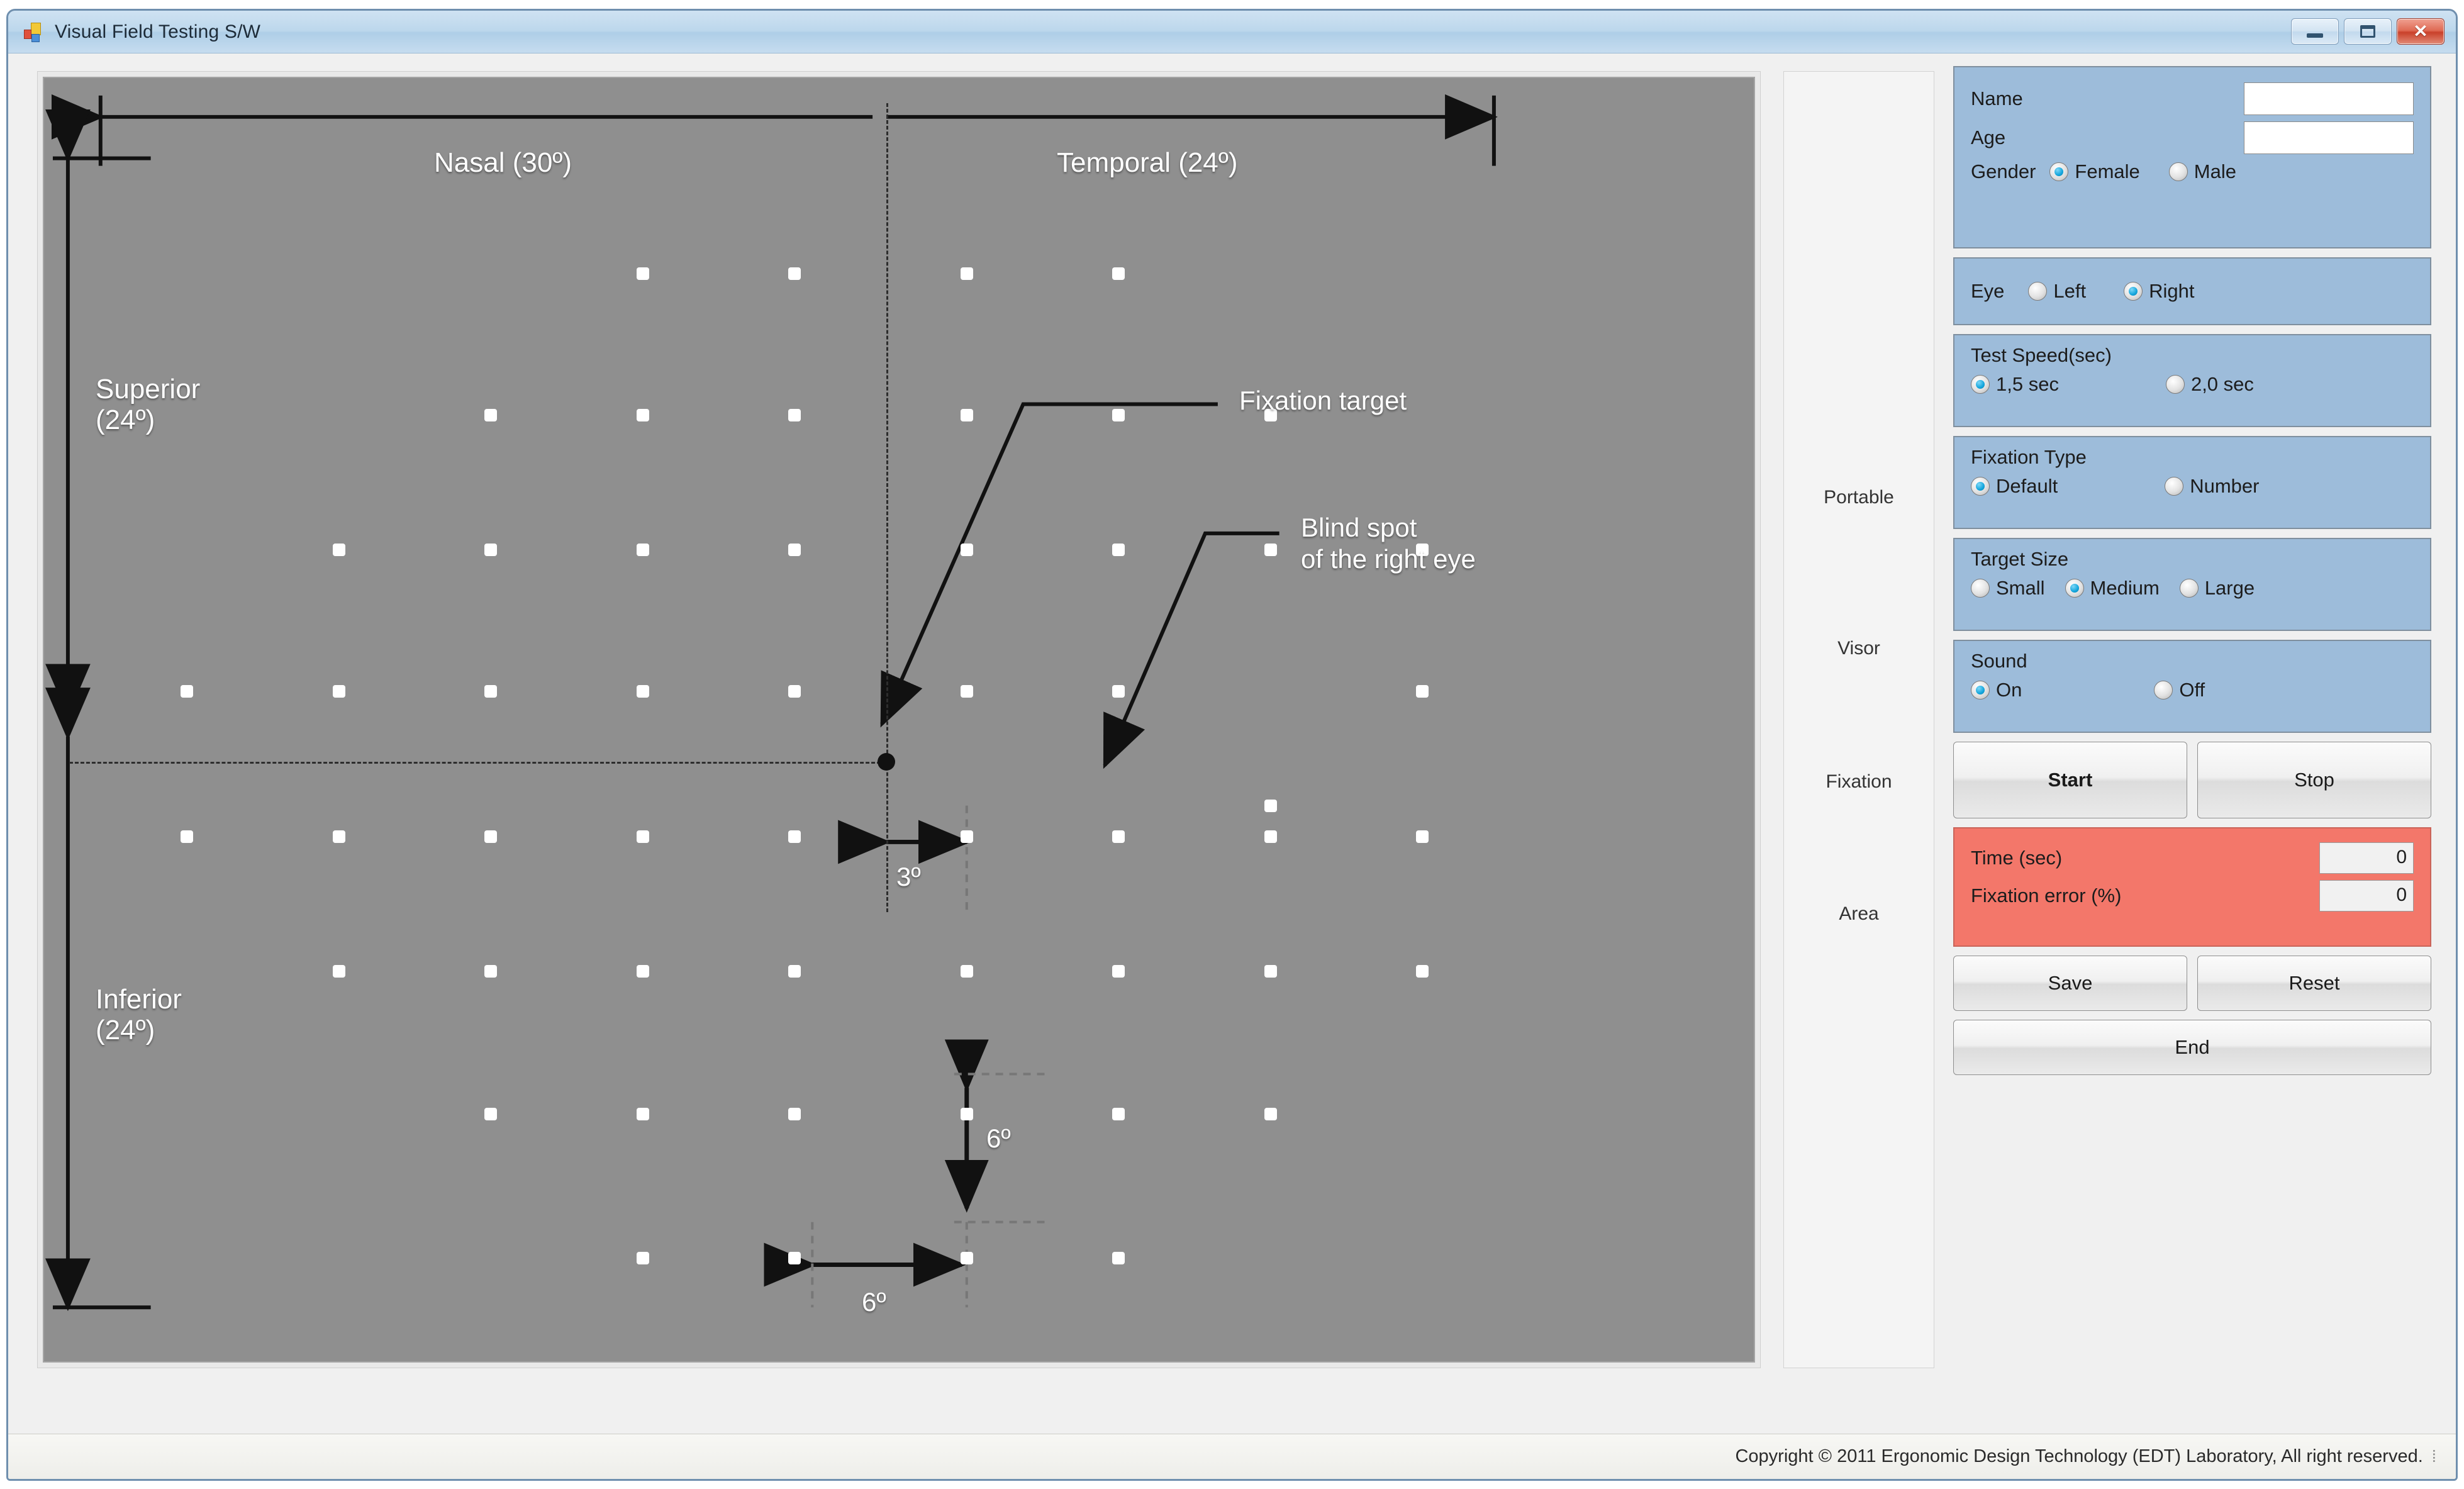 The height and width of the screenshot is (1489, 2464). I want to click on resize-grip-icon: ⁞, so click(2435, 1457).